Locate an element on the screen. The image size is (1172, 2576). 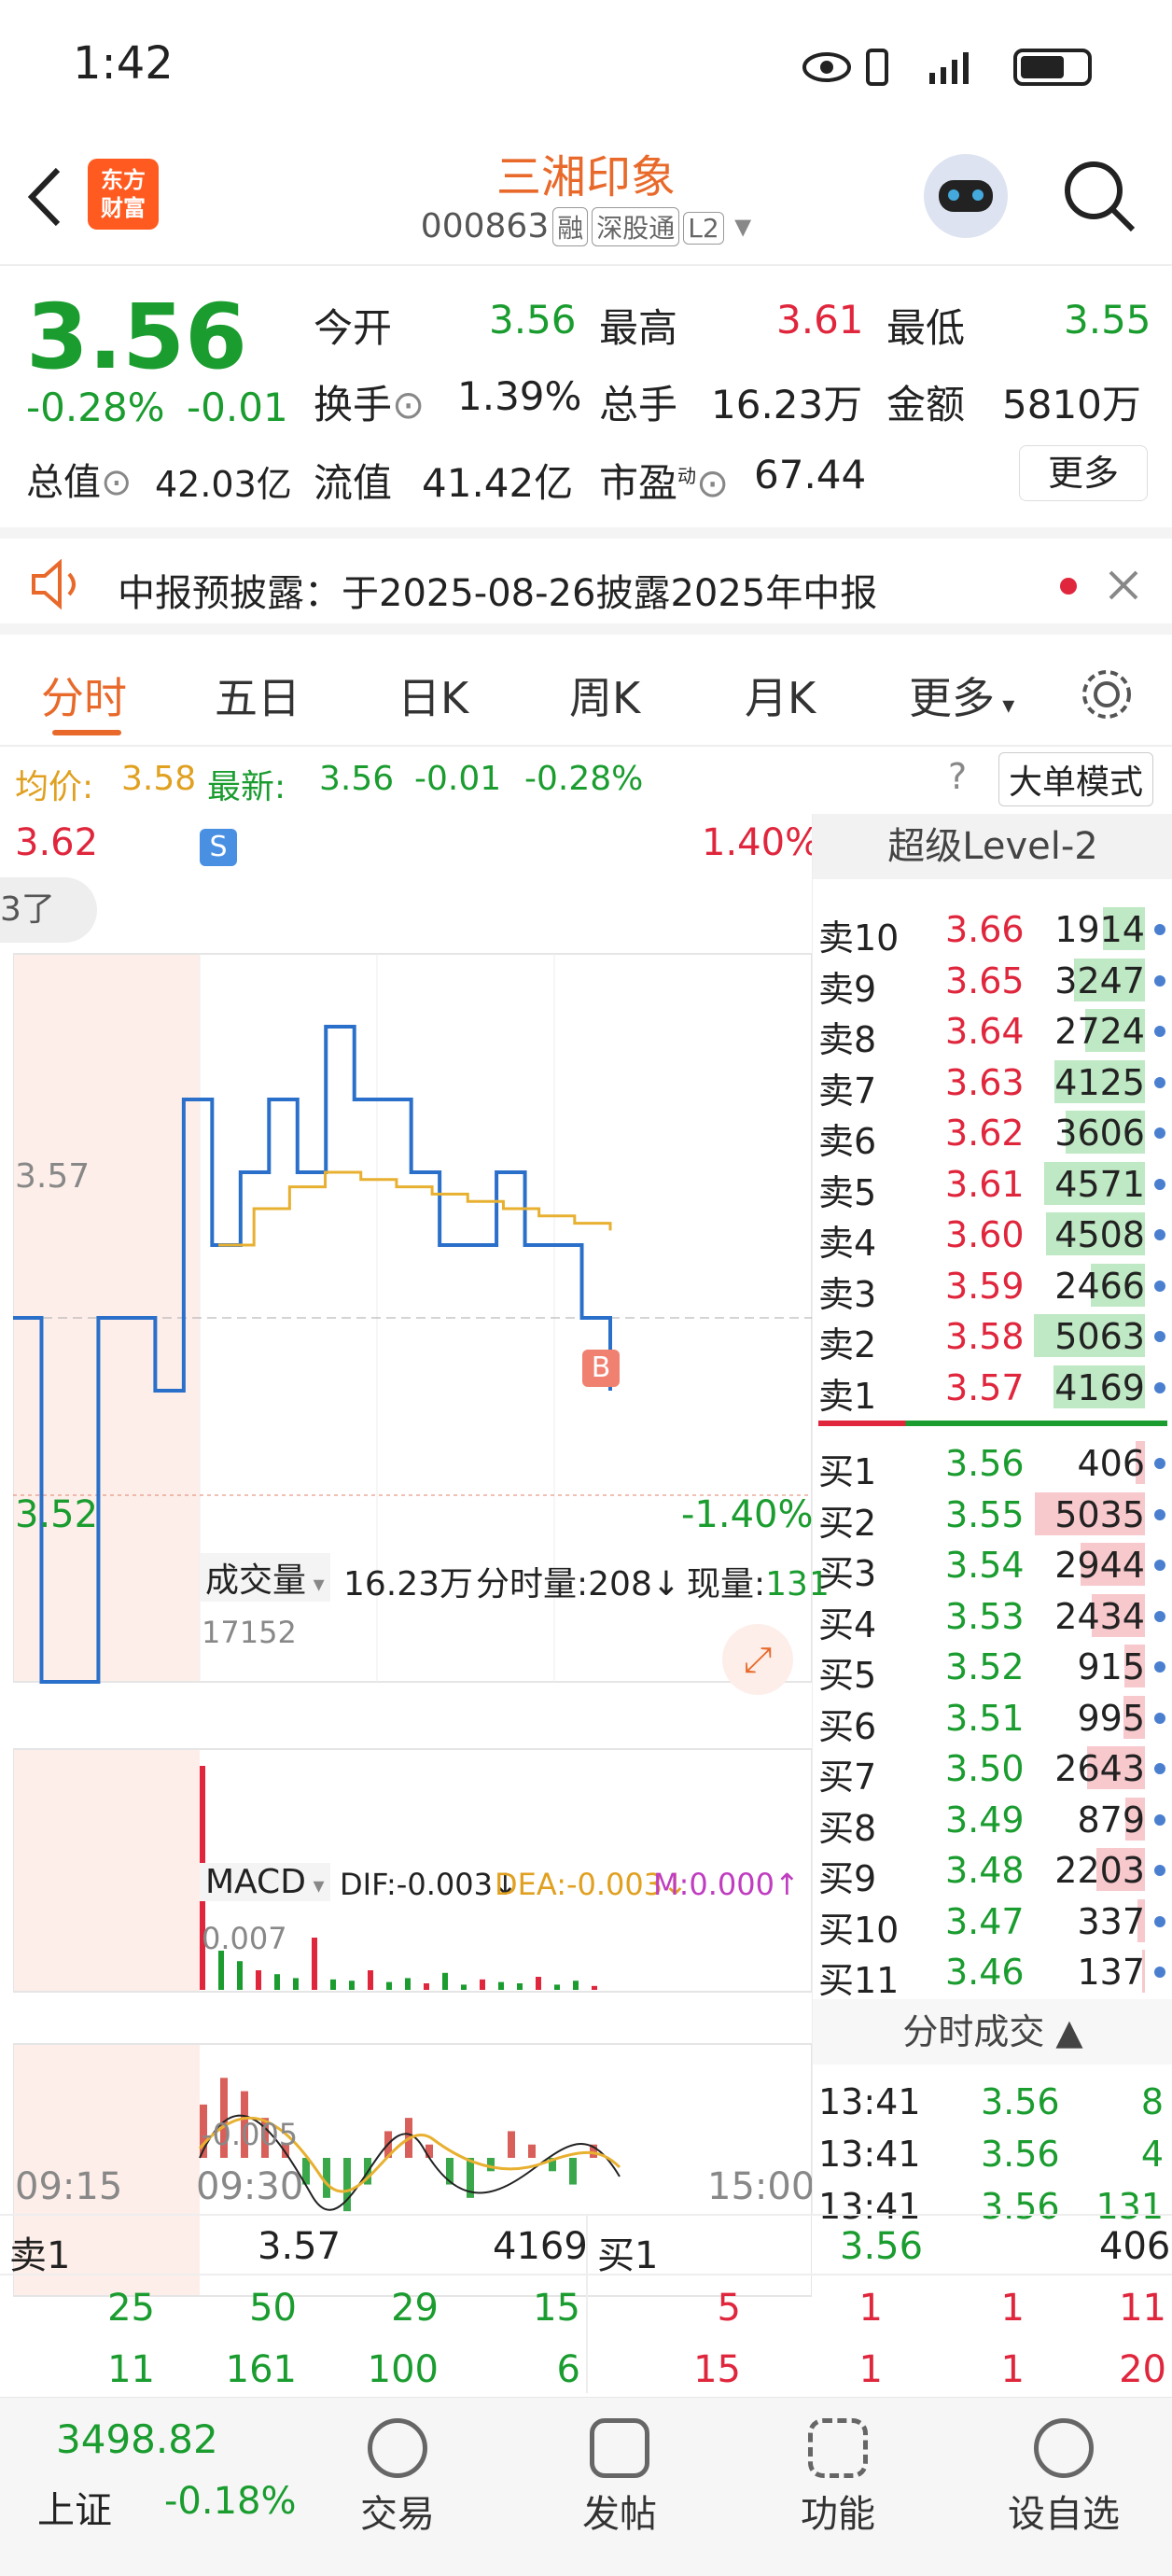
bid-row: 买7 3.50 2643 is located at coordinates (992, 1770).